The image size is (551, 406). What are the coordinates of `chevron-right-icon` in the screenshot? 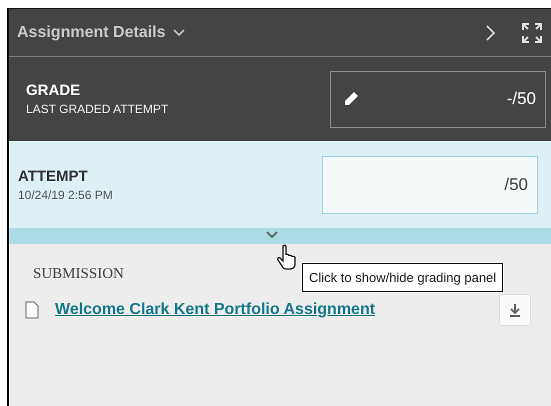 It's located at (490, 32).